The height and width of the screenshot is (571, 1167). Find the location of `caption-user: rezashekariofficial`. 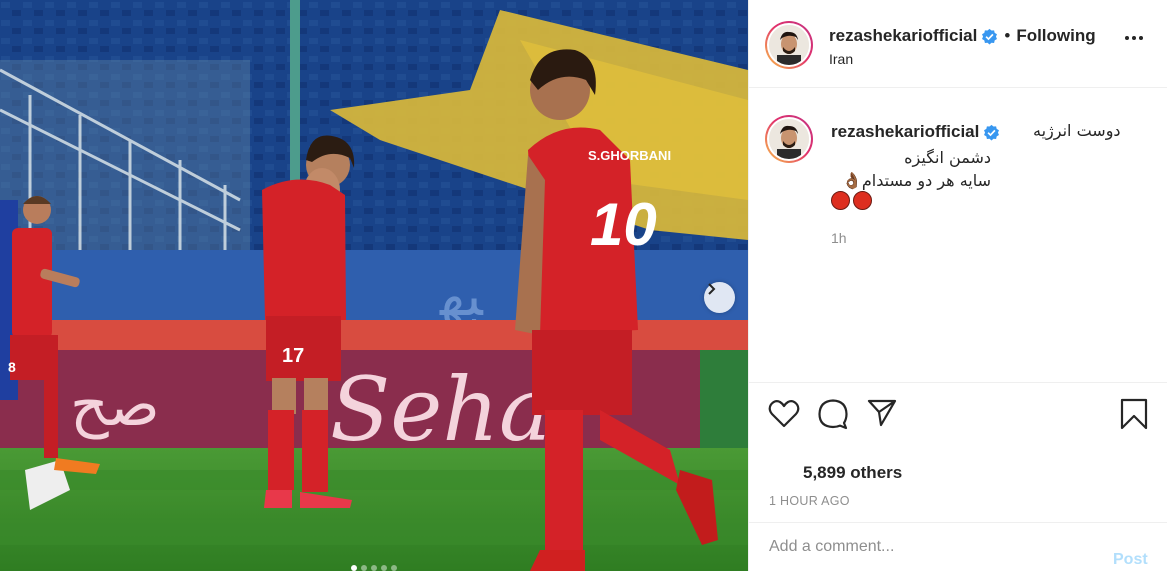

caption-user: rezashekariofficial is located at coordinates (915, 132).